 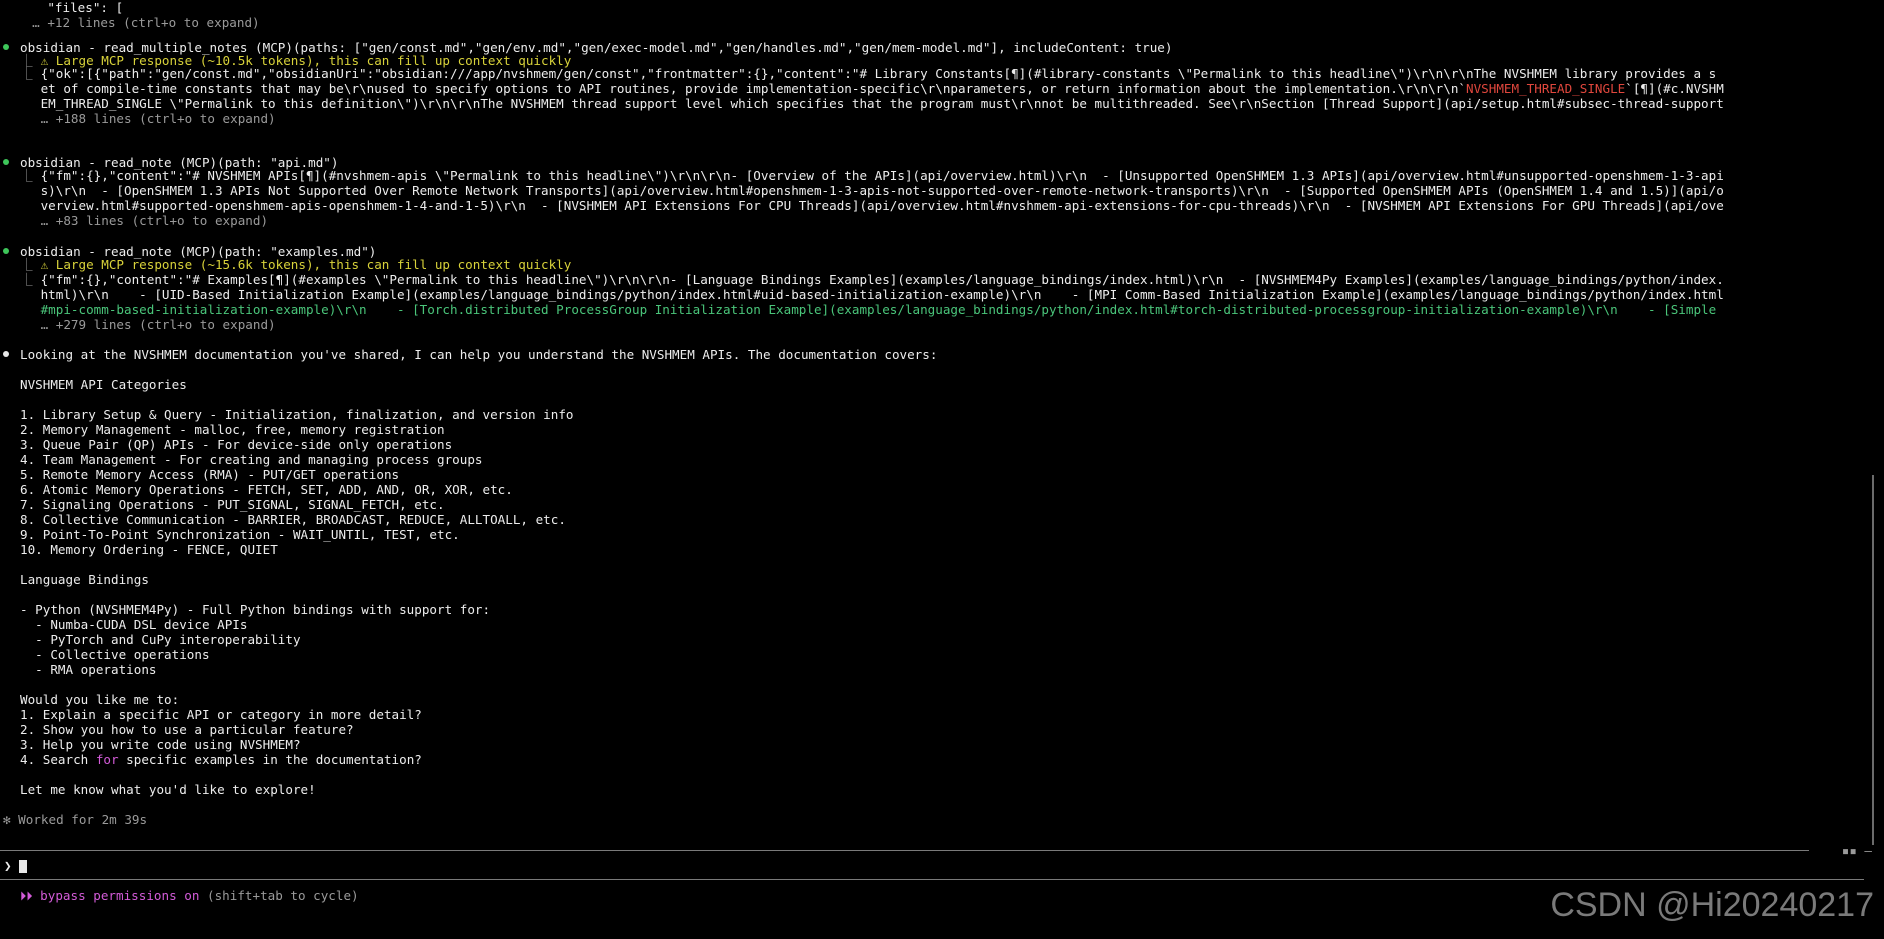 I want to click on prompt-chevron-icon: ❯, so click(x=8, y=865).